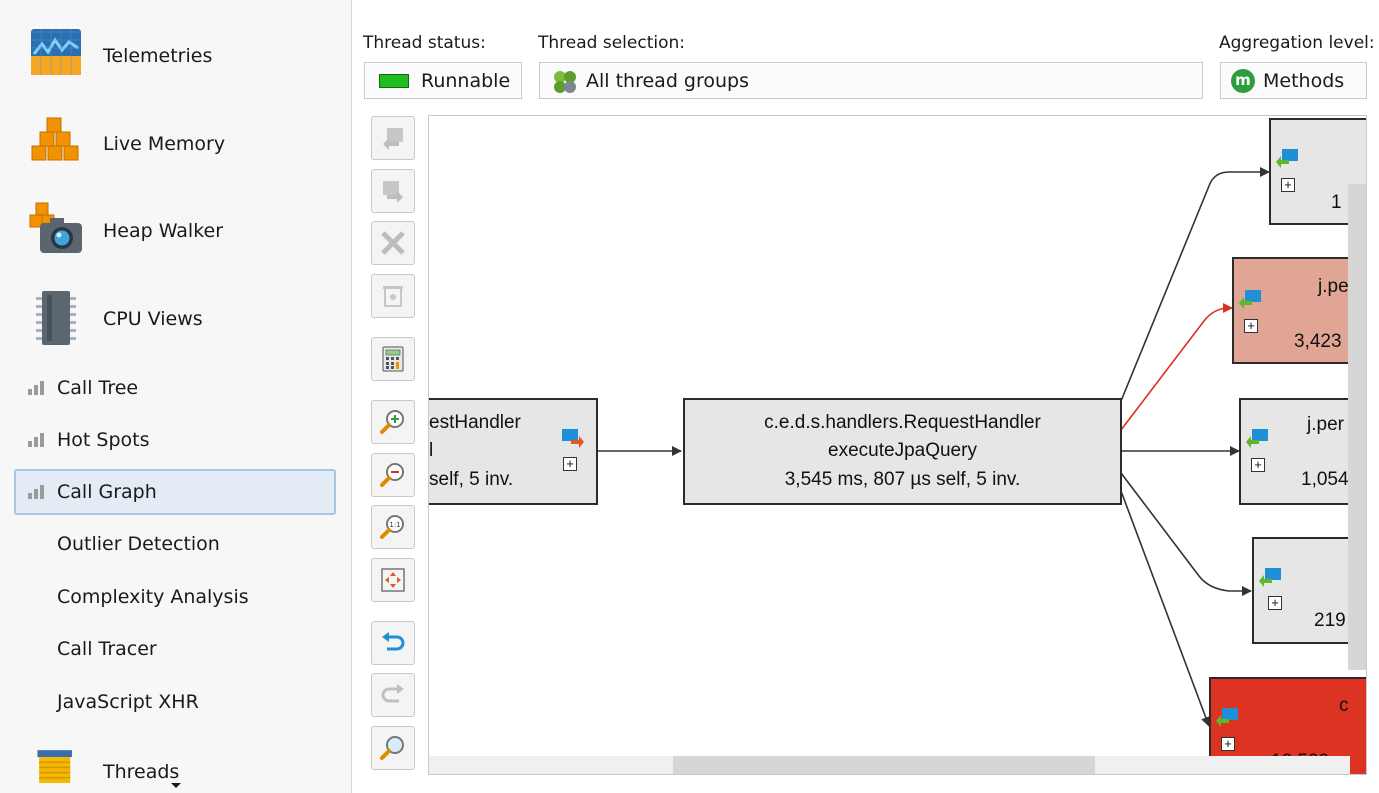 The image size is (1379, 793). I want to click on delete-button, so click(393, 243).